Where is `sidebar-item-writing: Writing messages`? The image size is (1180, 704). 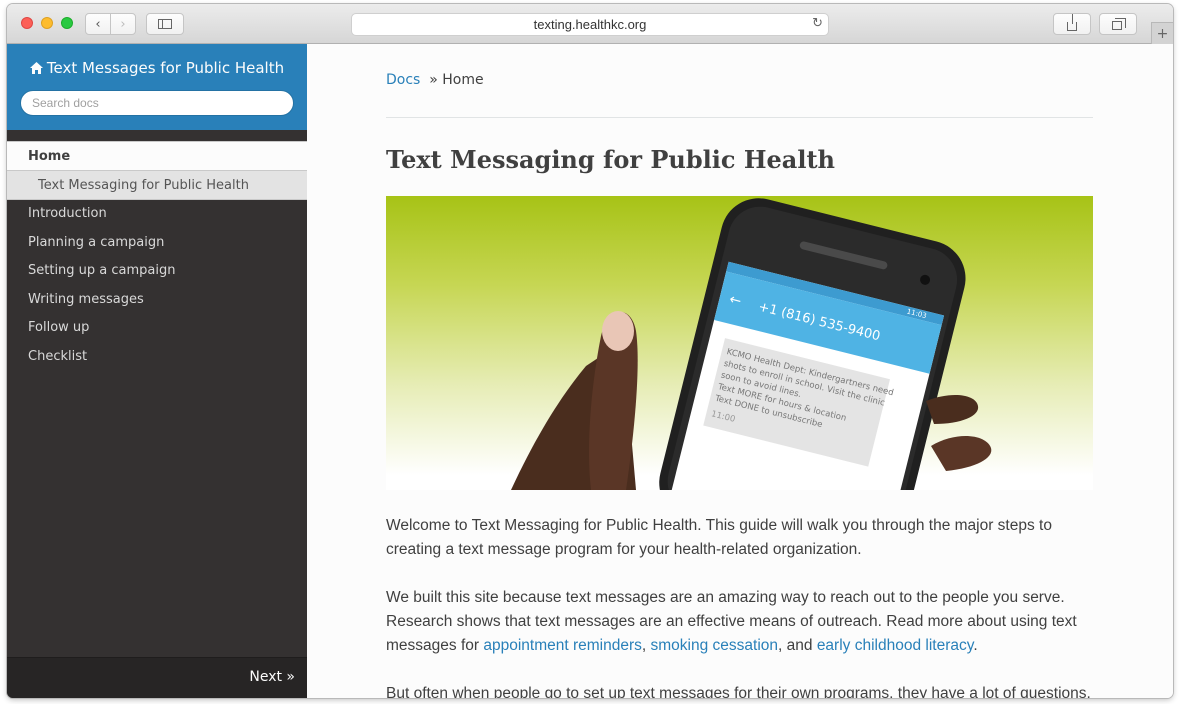 sidebar-item-writing: Writing messages is located at coordinates (157, 300).